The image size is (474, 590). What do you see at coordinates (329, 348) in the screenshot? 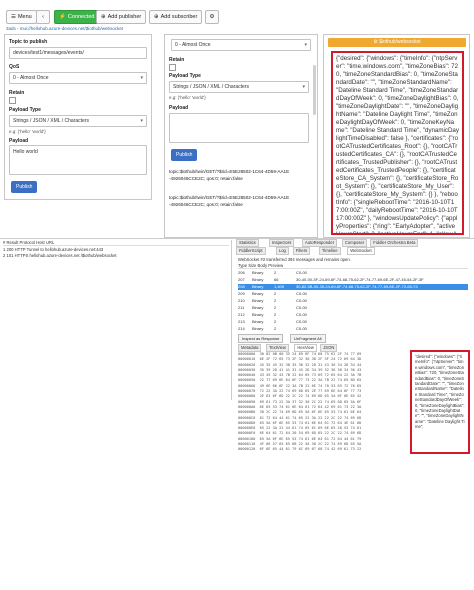
I see `detail-tab-json: JSON` at bounding box center [329, 348].